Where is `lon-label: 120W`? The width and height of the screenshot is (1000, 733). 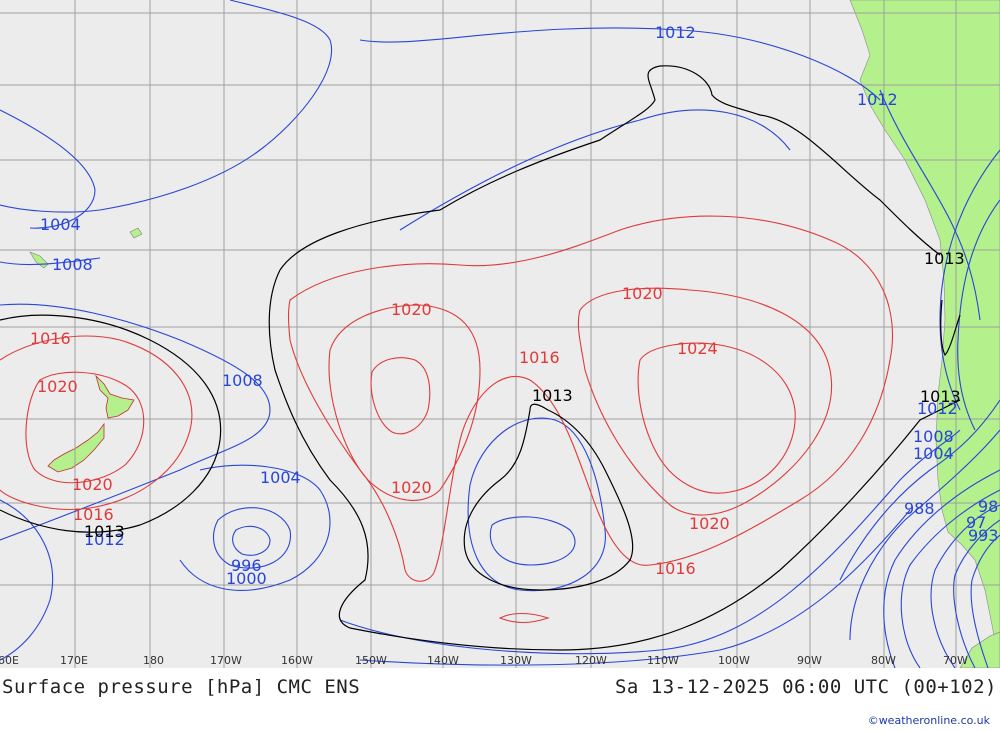
lon-label: 120W is located at coordinates (591, 660).